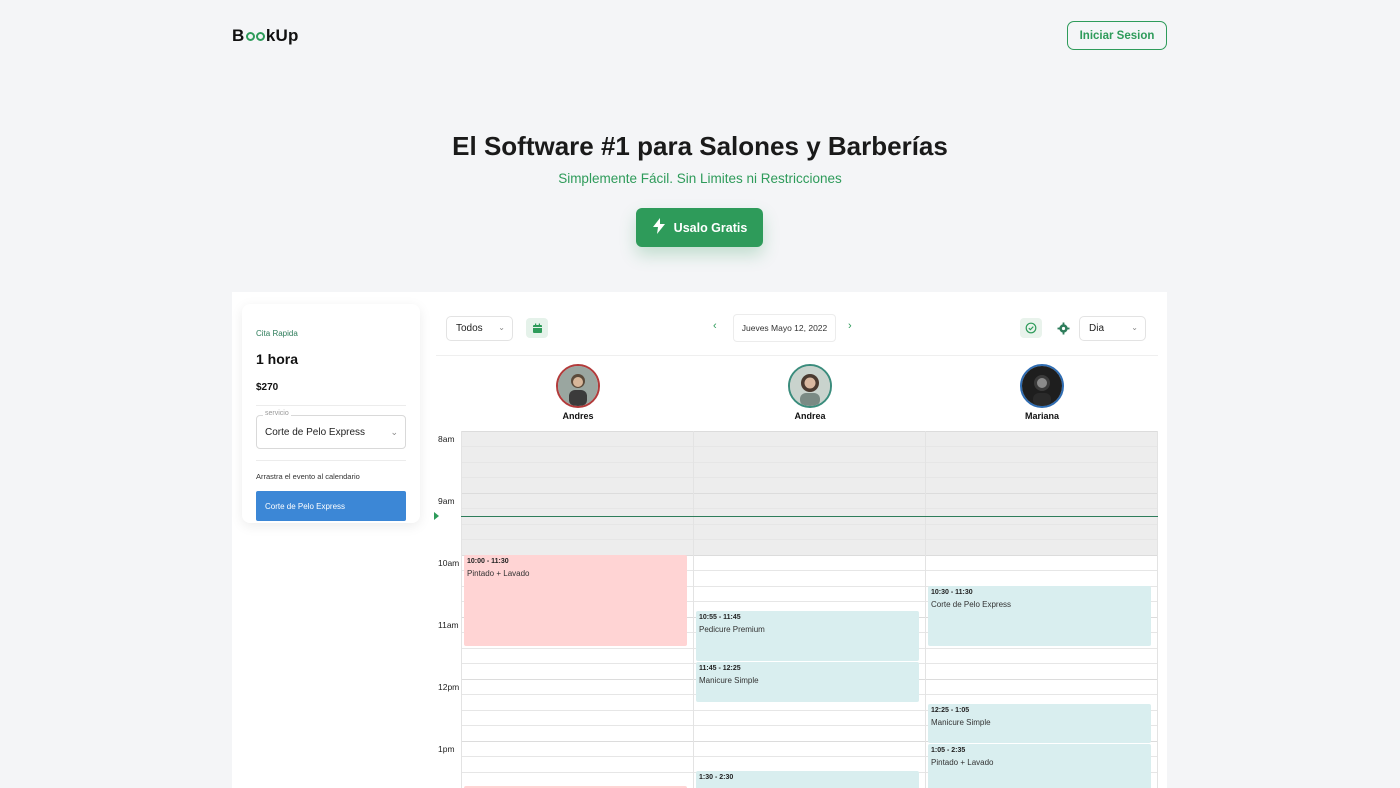 The height and width of the screenshot is (788, 1400). Describe the element at coordinates (1031, 328) in the screenshot. I see `check-circle-icon` at that location.